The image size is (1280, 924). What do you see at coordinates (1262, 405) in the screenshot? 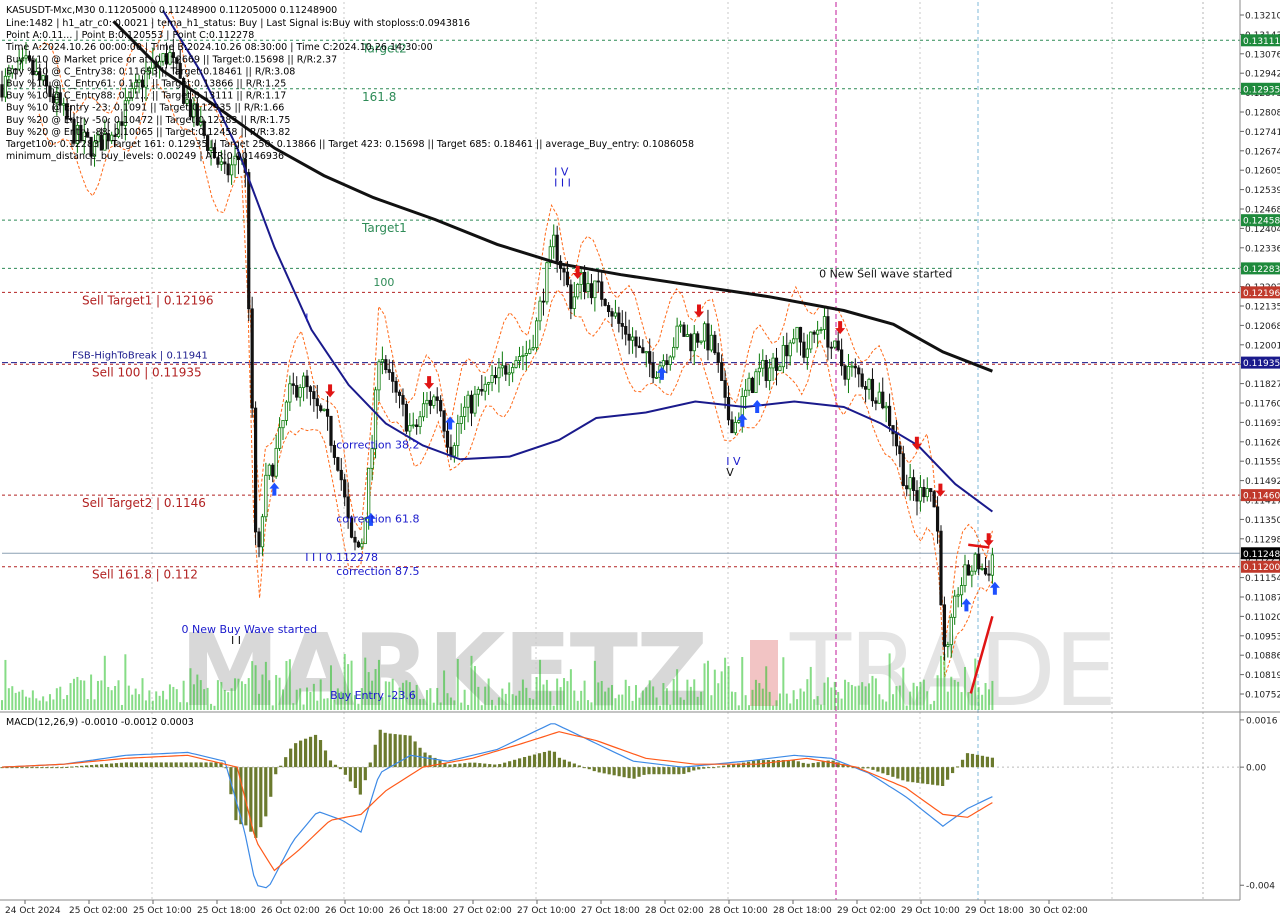
I see `price-tick-label: 0.11760` at bounding box center [1262, 405].